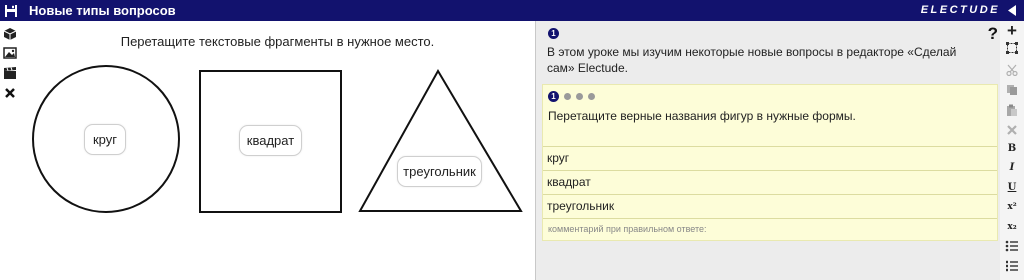  Describe the element at coordinates (1012, 10) in the screenshot. I see `caret-left-icon` at that location.